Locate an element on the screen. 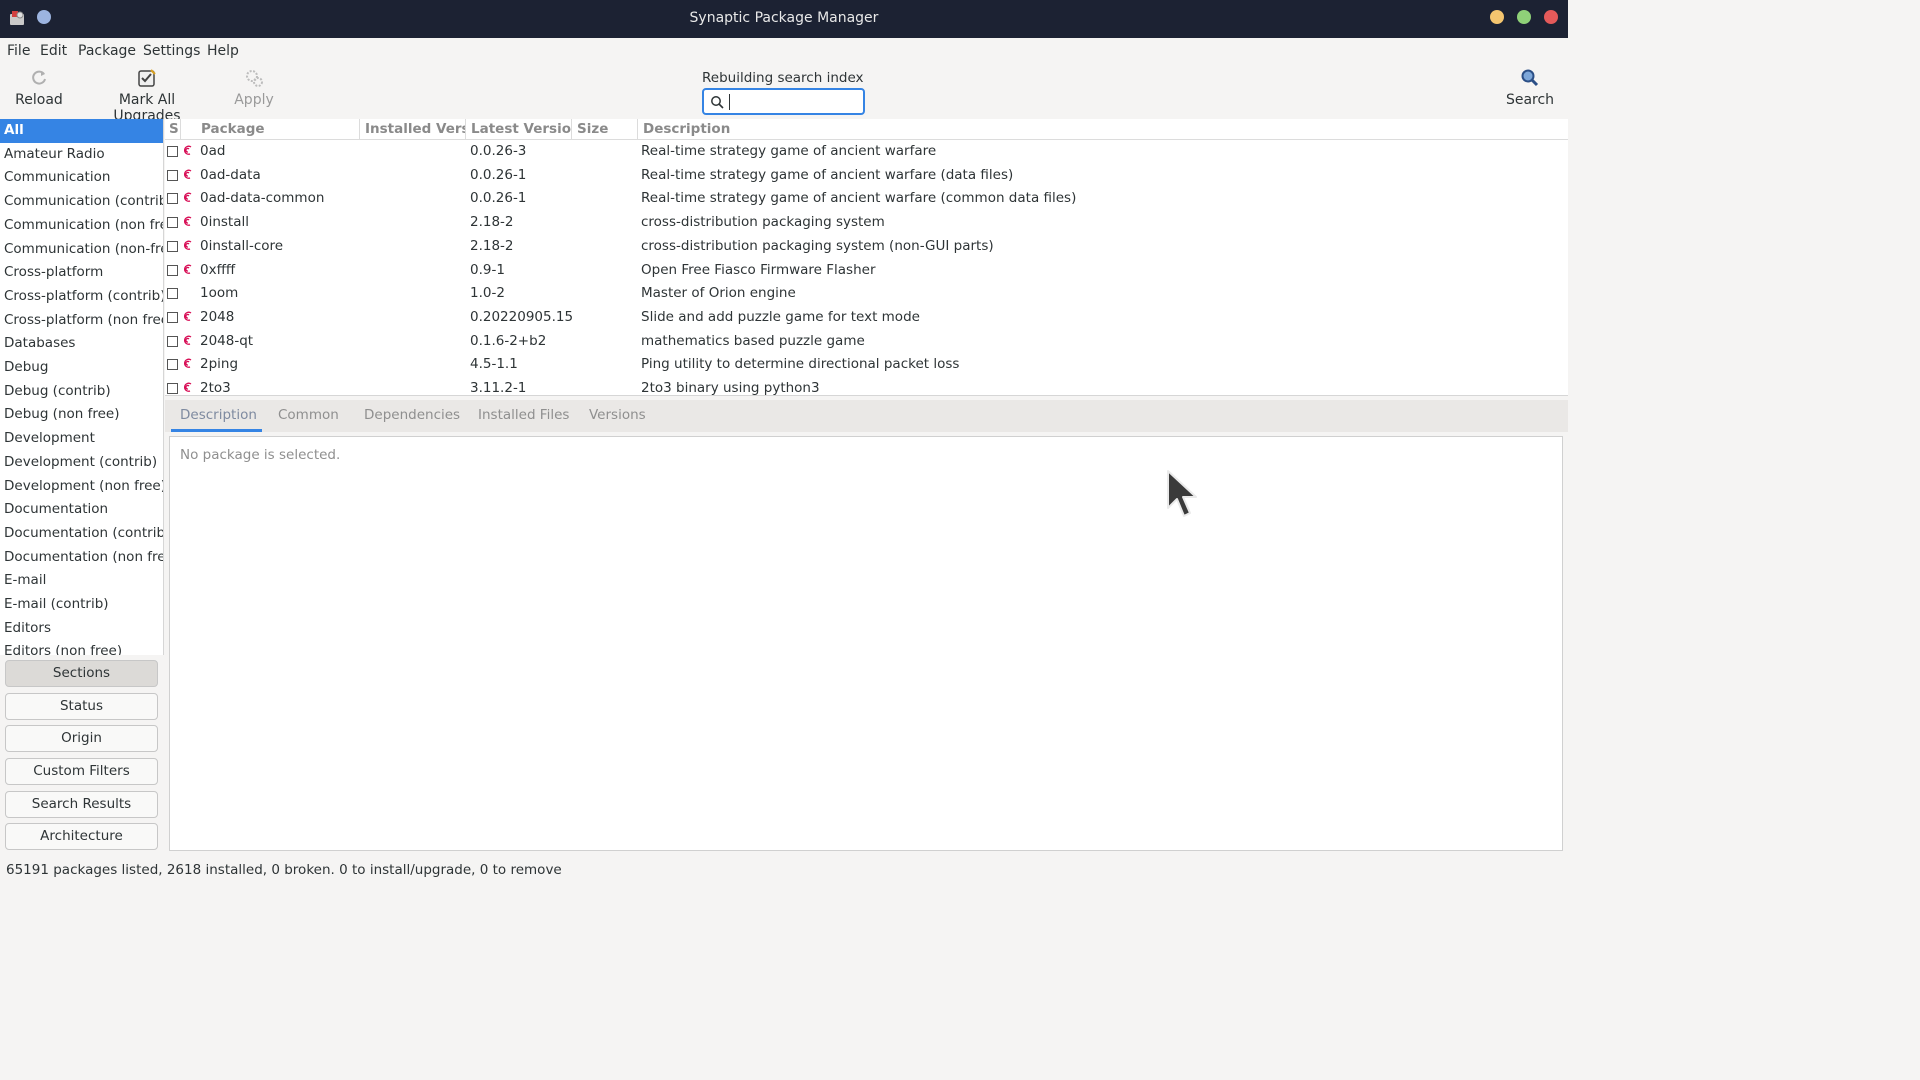  tab-dependencies: Dependencies is located at coordinates (412, 415).